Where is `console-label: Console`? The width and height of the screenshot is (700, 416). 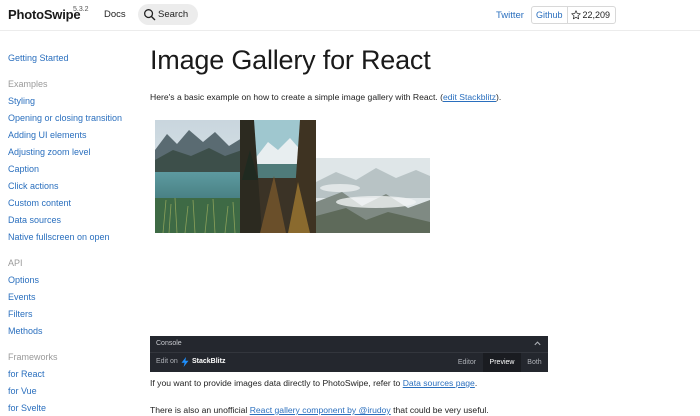 console-label: Console is located at coordinates (169, 343).